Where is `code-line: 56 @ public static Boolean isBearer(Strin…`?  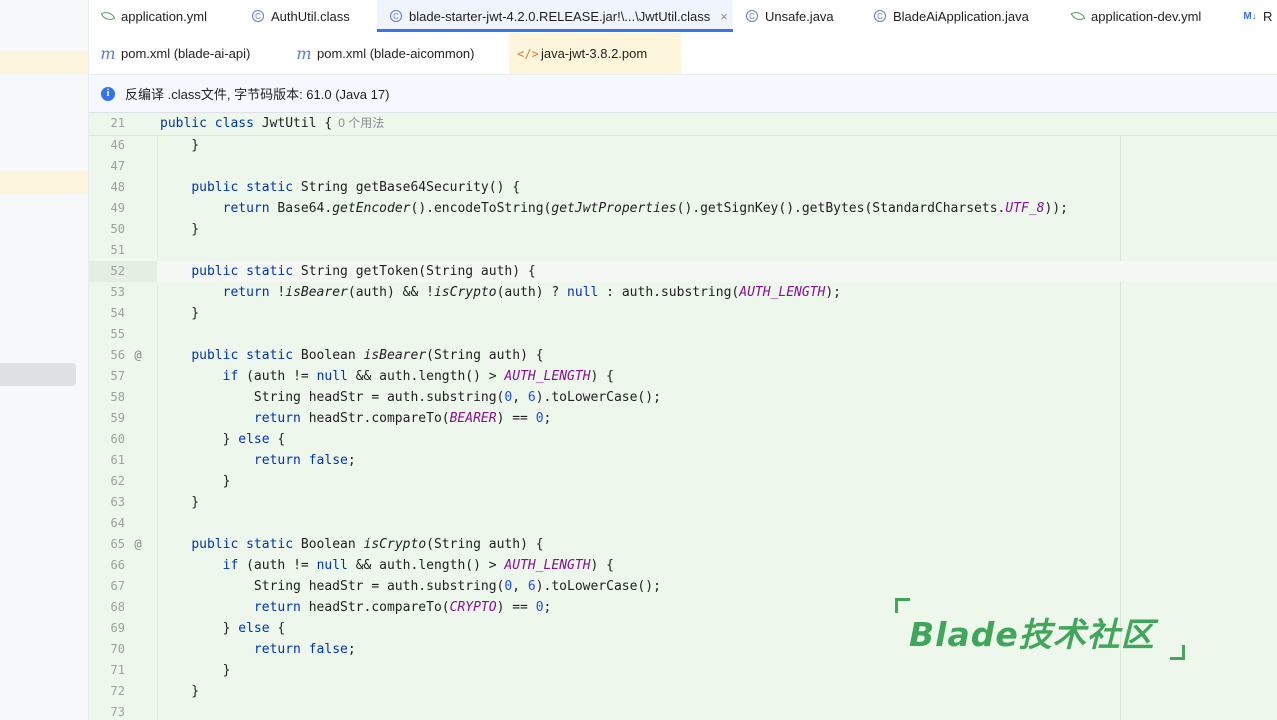
code-line: 56 @ public static Boolean isBearer(Strin… is located at coordinates (683, 355).